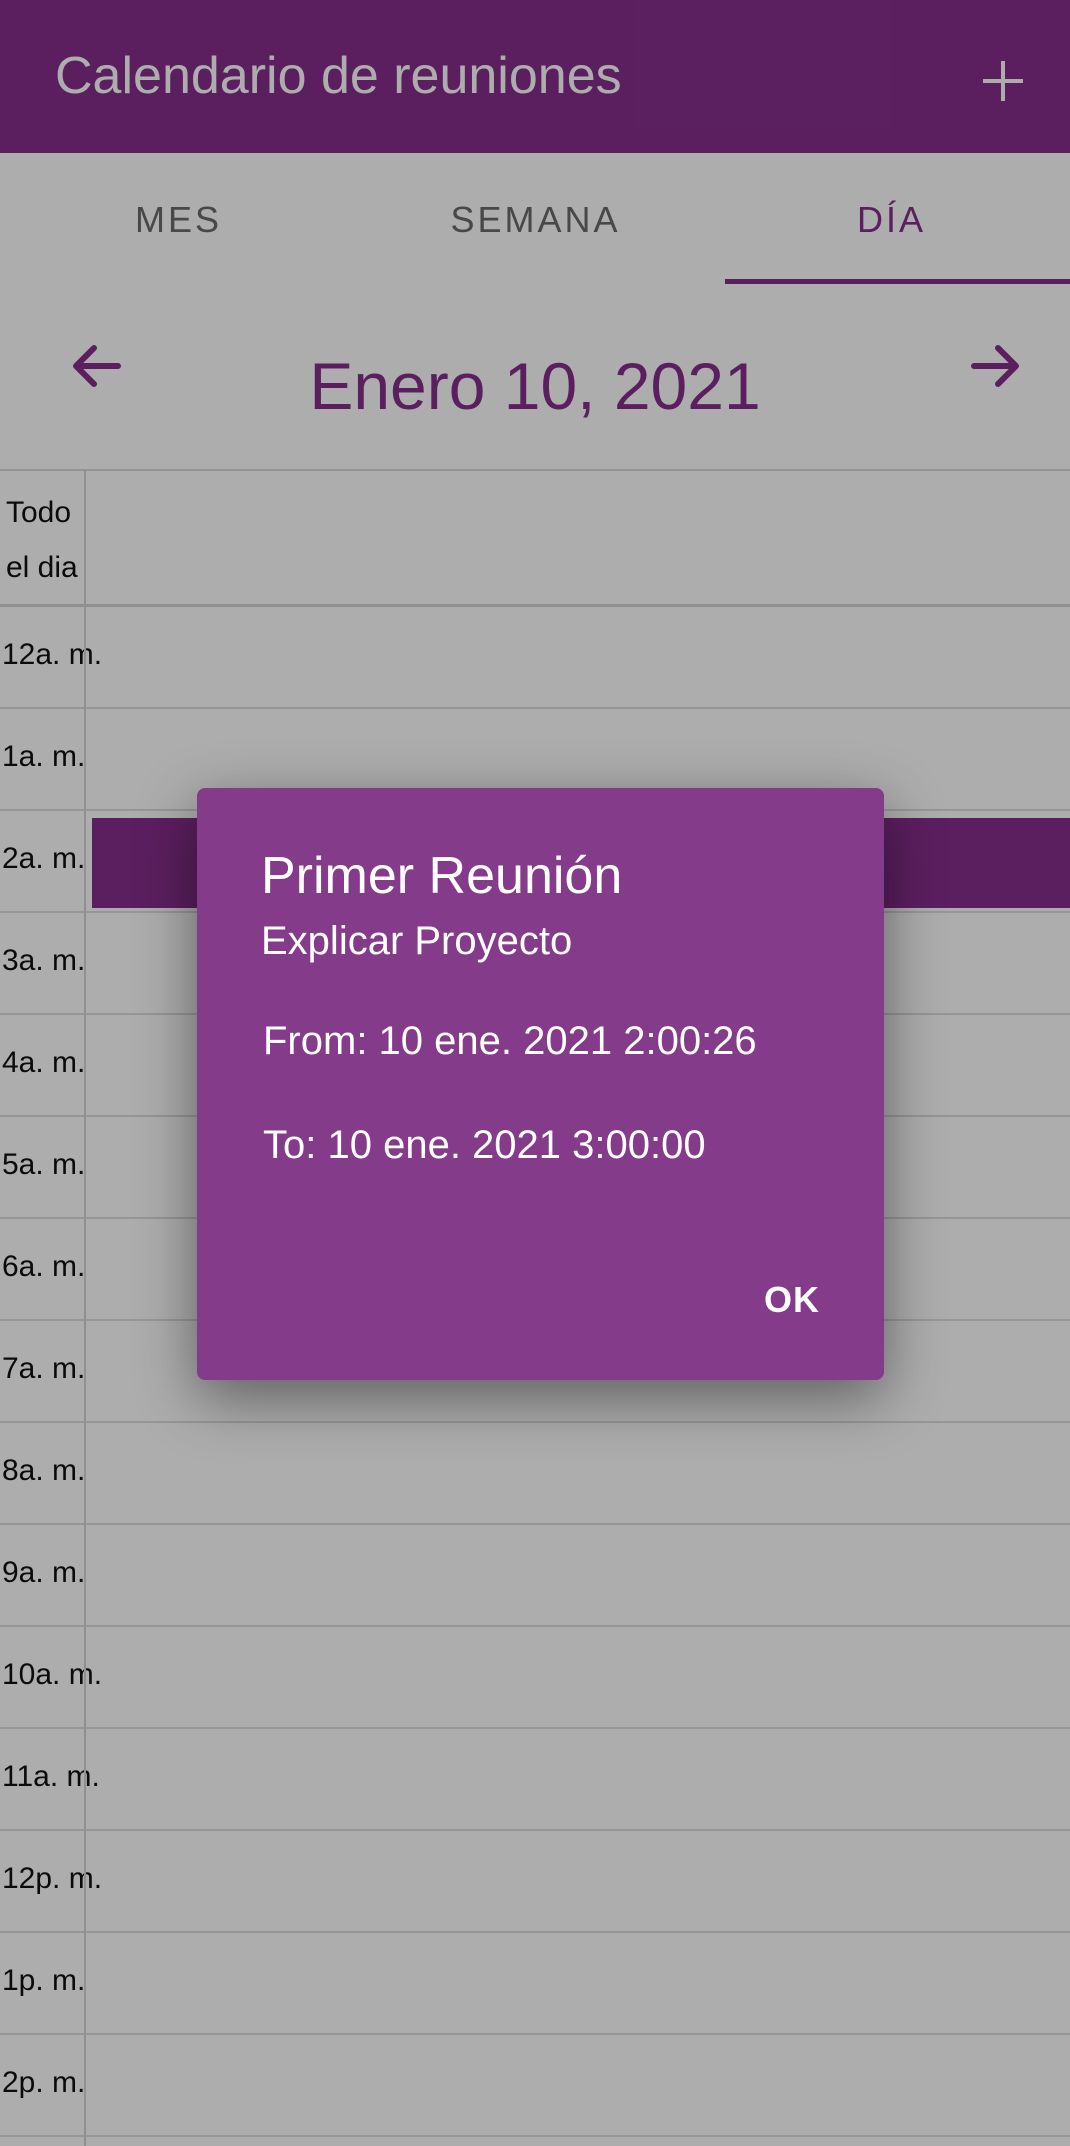  I want to click on event-start-time: From: 10 ene. 2021 2:00:26, so click(510, 1041).